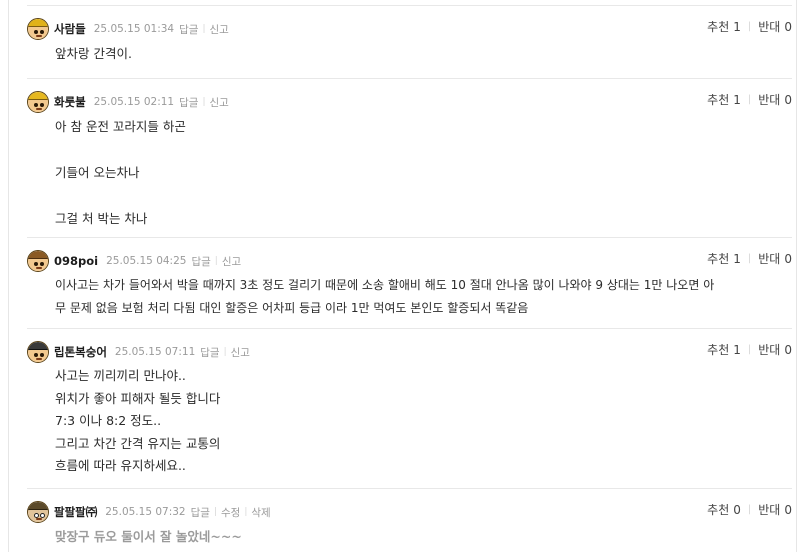  I want to click on brown-cap-icon, so click(38, 261).